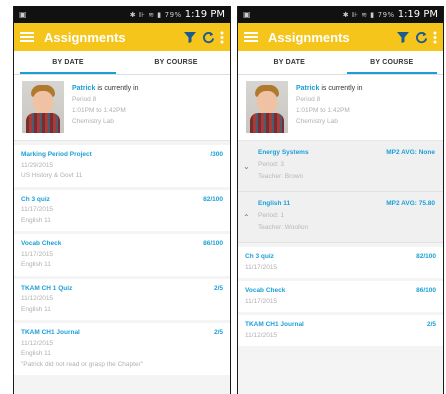 The image size is (446, 394). I want to click on list-item: Vocab Check 86/100 11/17/2015 English 11, so click(122, 255).